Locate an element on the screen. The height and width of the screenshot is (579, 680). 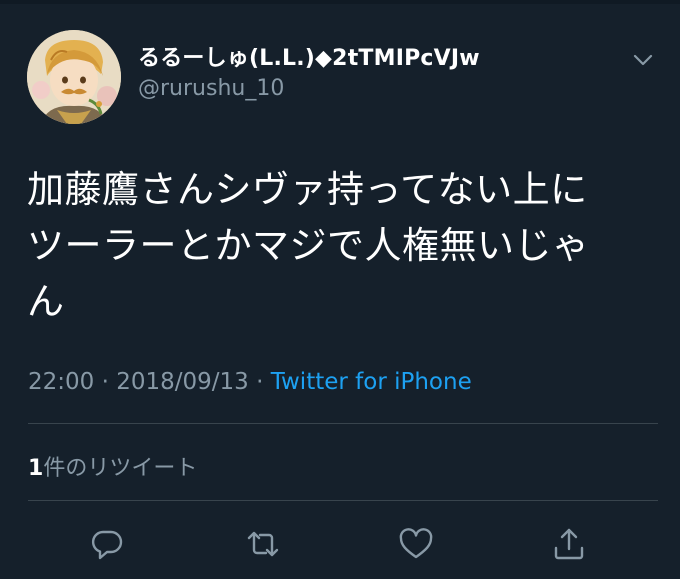
share-icon is located at coordinates (569, 544).